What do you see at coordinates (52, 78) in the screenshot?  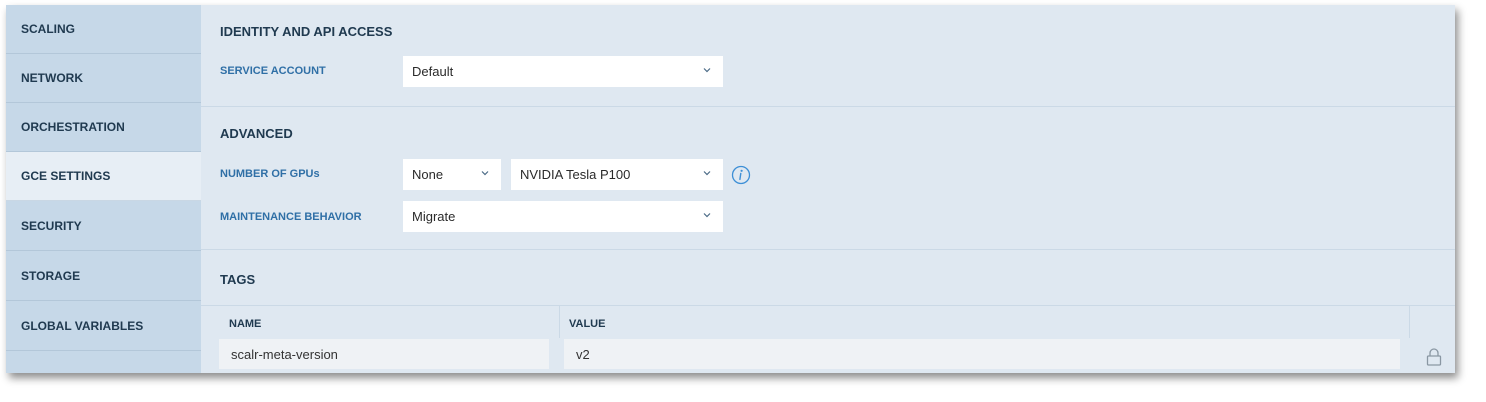 I see `sidebar-item-label: NETWORK` at bounding box center [52, 78].